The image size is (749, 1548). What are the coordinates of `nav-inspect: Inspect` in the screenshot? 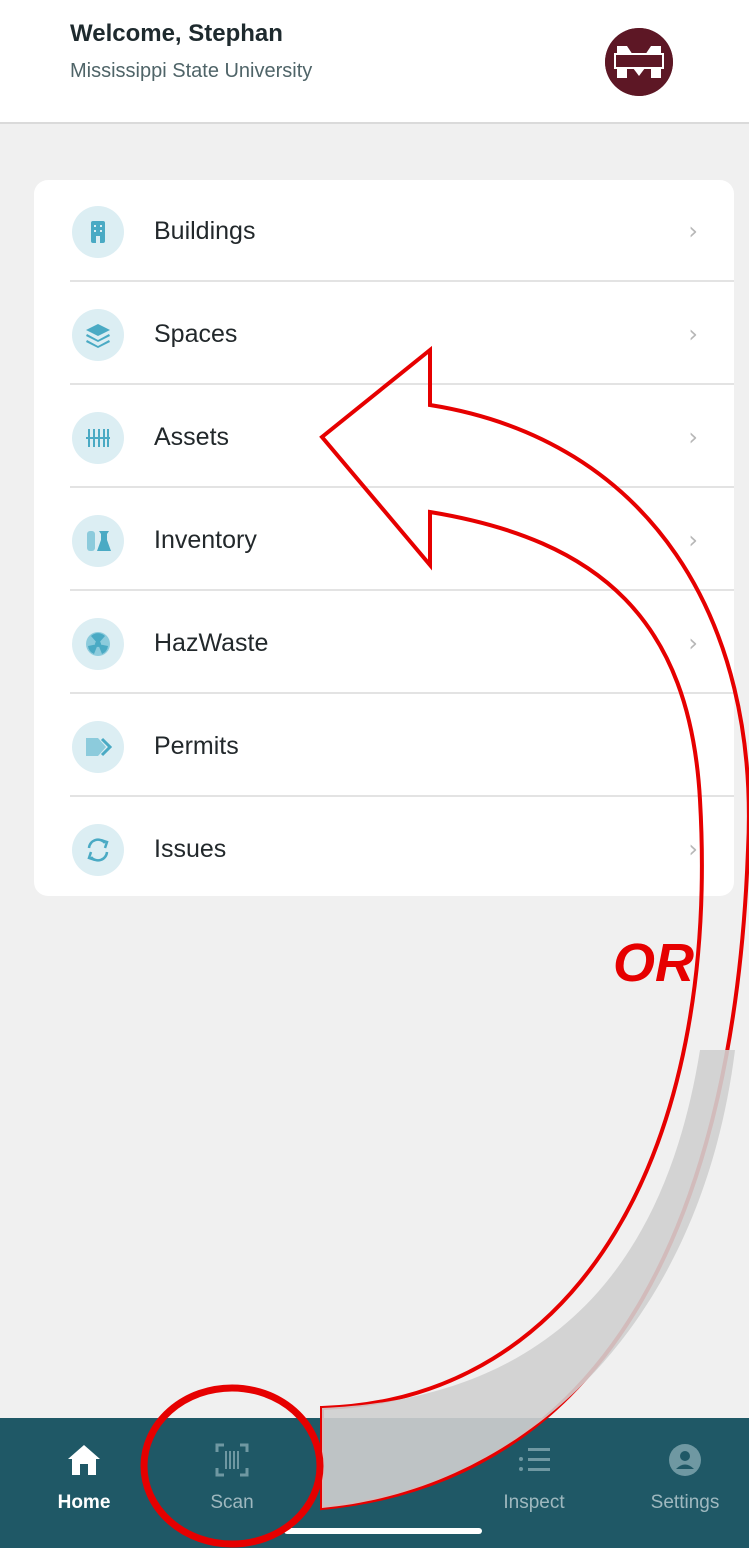 It's located at (534, 1477).